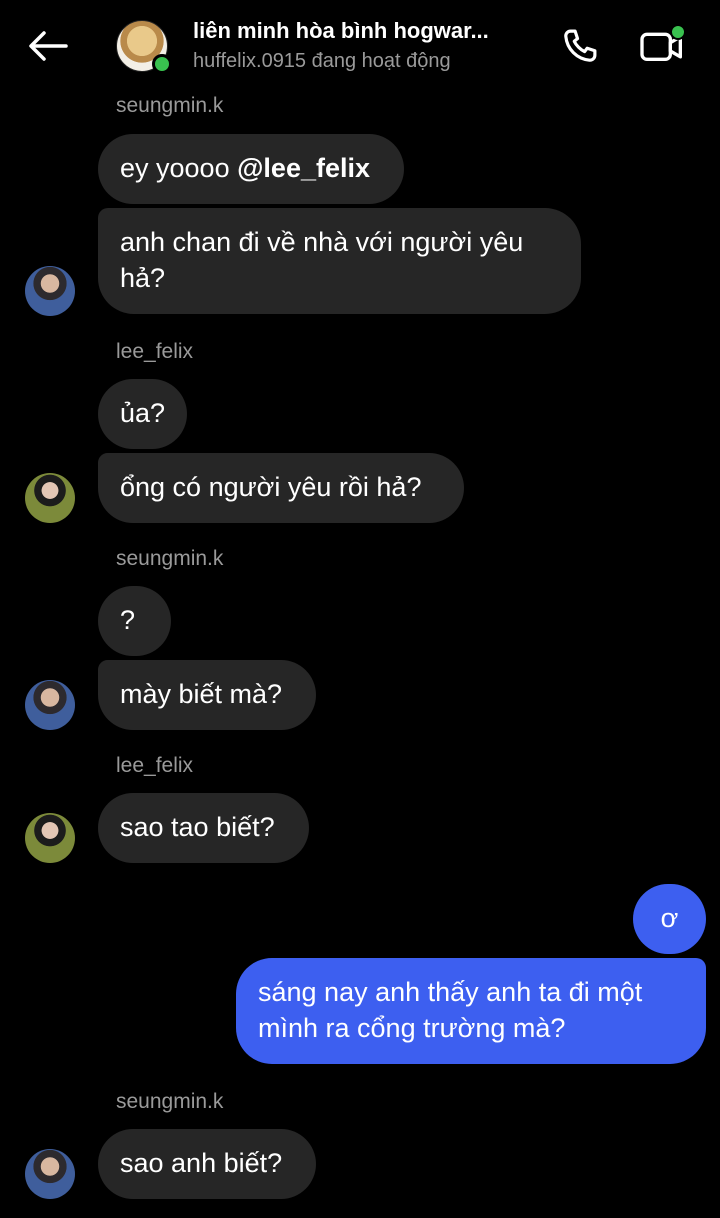  What do you see at coordinates (339, 261) in the screenshot?
I see `message-bubble: anh chan đi về nhà với người yêu hả?` at bounding box center [339, 261].